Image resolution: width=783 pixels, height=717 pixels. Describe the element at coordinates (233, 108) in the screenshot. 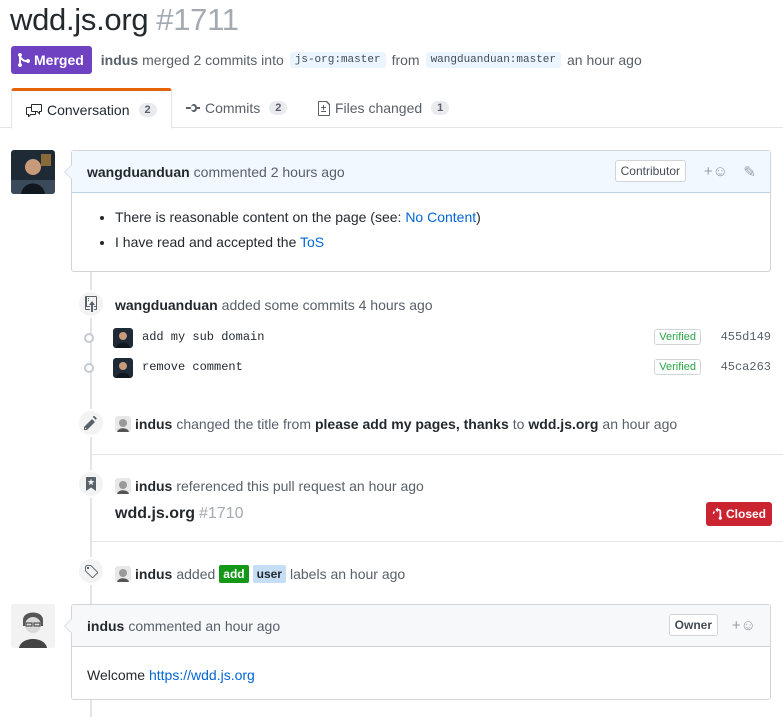

I see `tab-commits-label: Commits` at that location.